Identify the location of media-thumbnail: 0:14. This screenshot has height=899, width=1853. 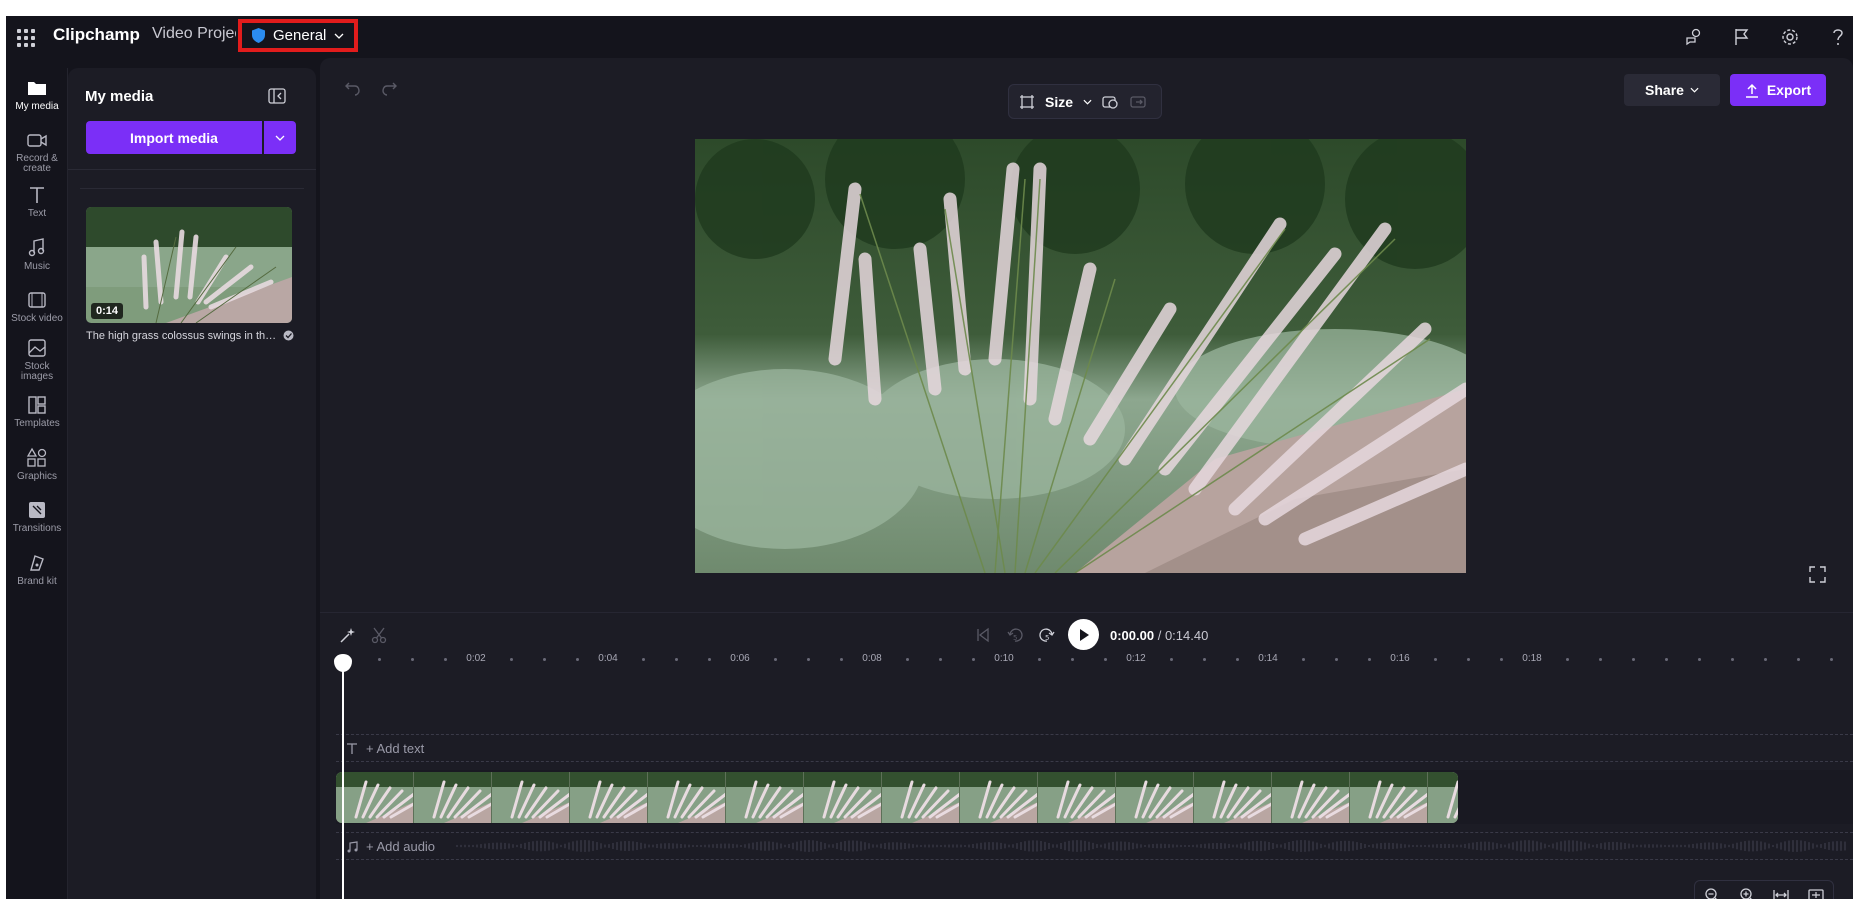
(189, 265).